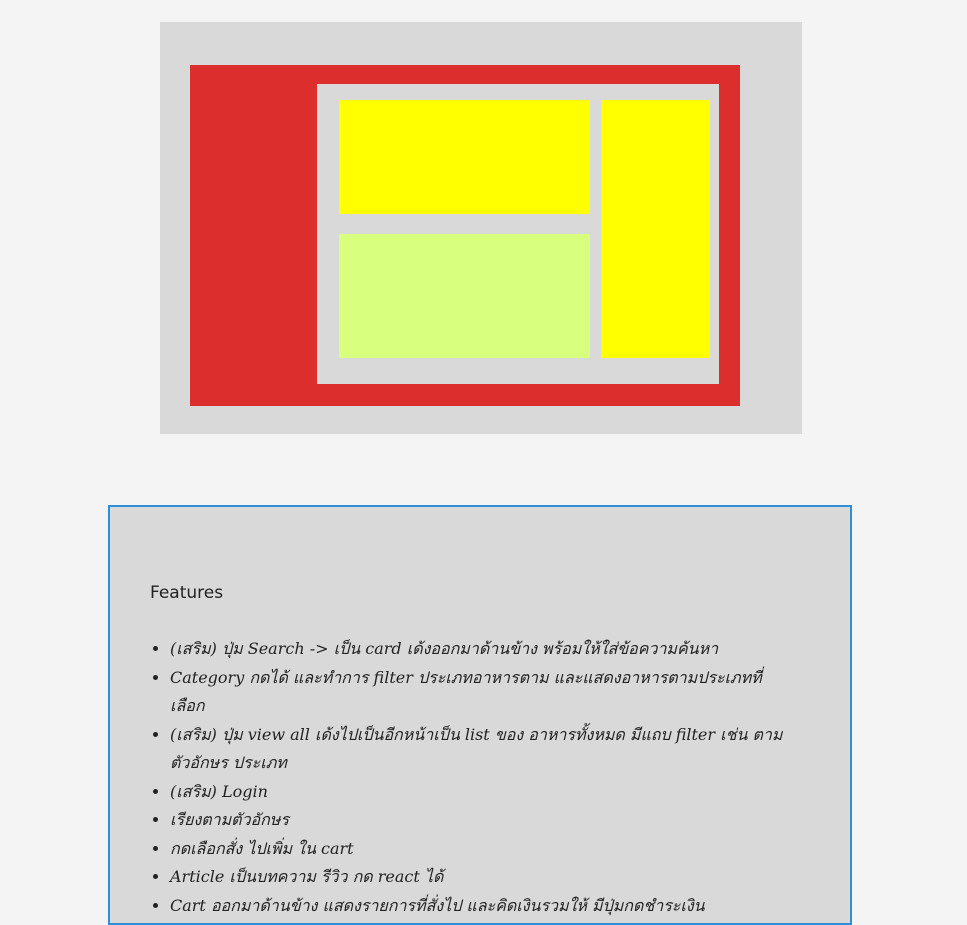  What do you see at coordinates (187, 593) in the screenshot?
I see `features-title: Features` at bounding box center [187, 593].